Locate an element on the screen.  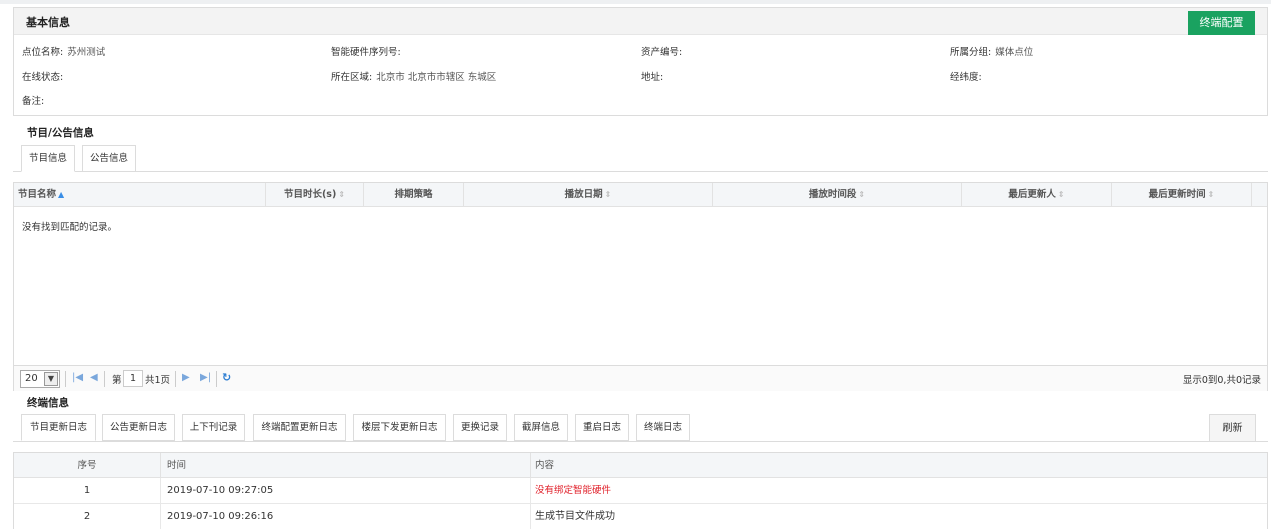
page-total: 共1页 is located at coordinates (158, 380).